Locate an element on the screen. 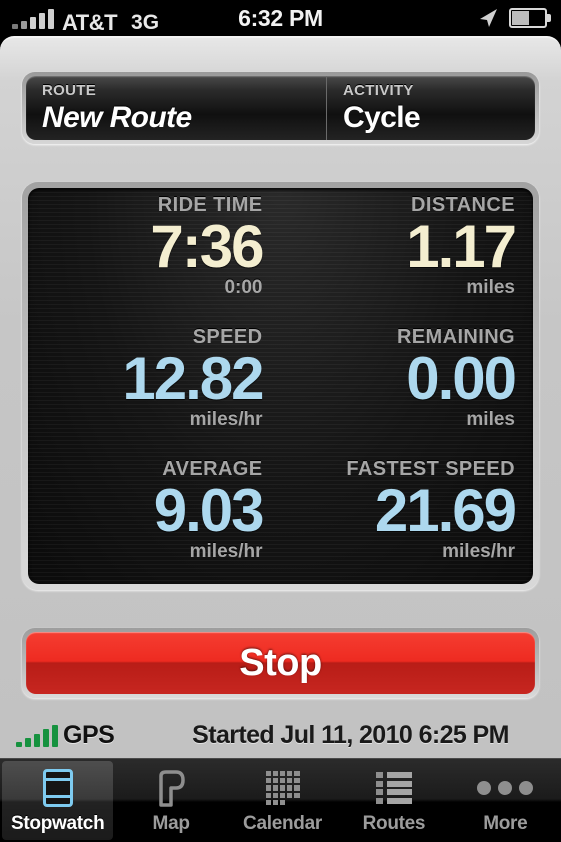 The image size is (561, 842). map-pin-icon is located at coordinates (171, 788).